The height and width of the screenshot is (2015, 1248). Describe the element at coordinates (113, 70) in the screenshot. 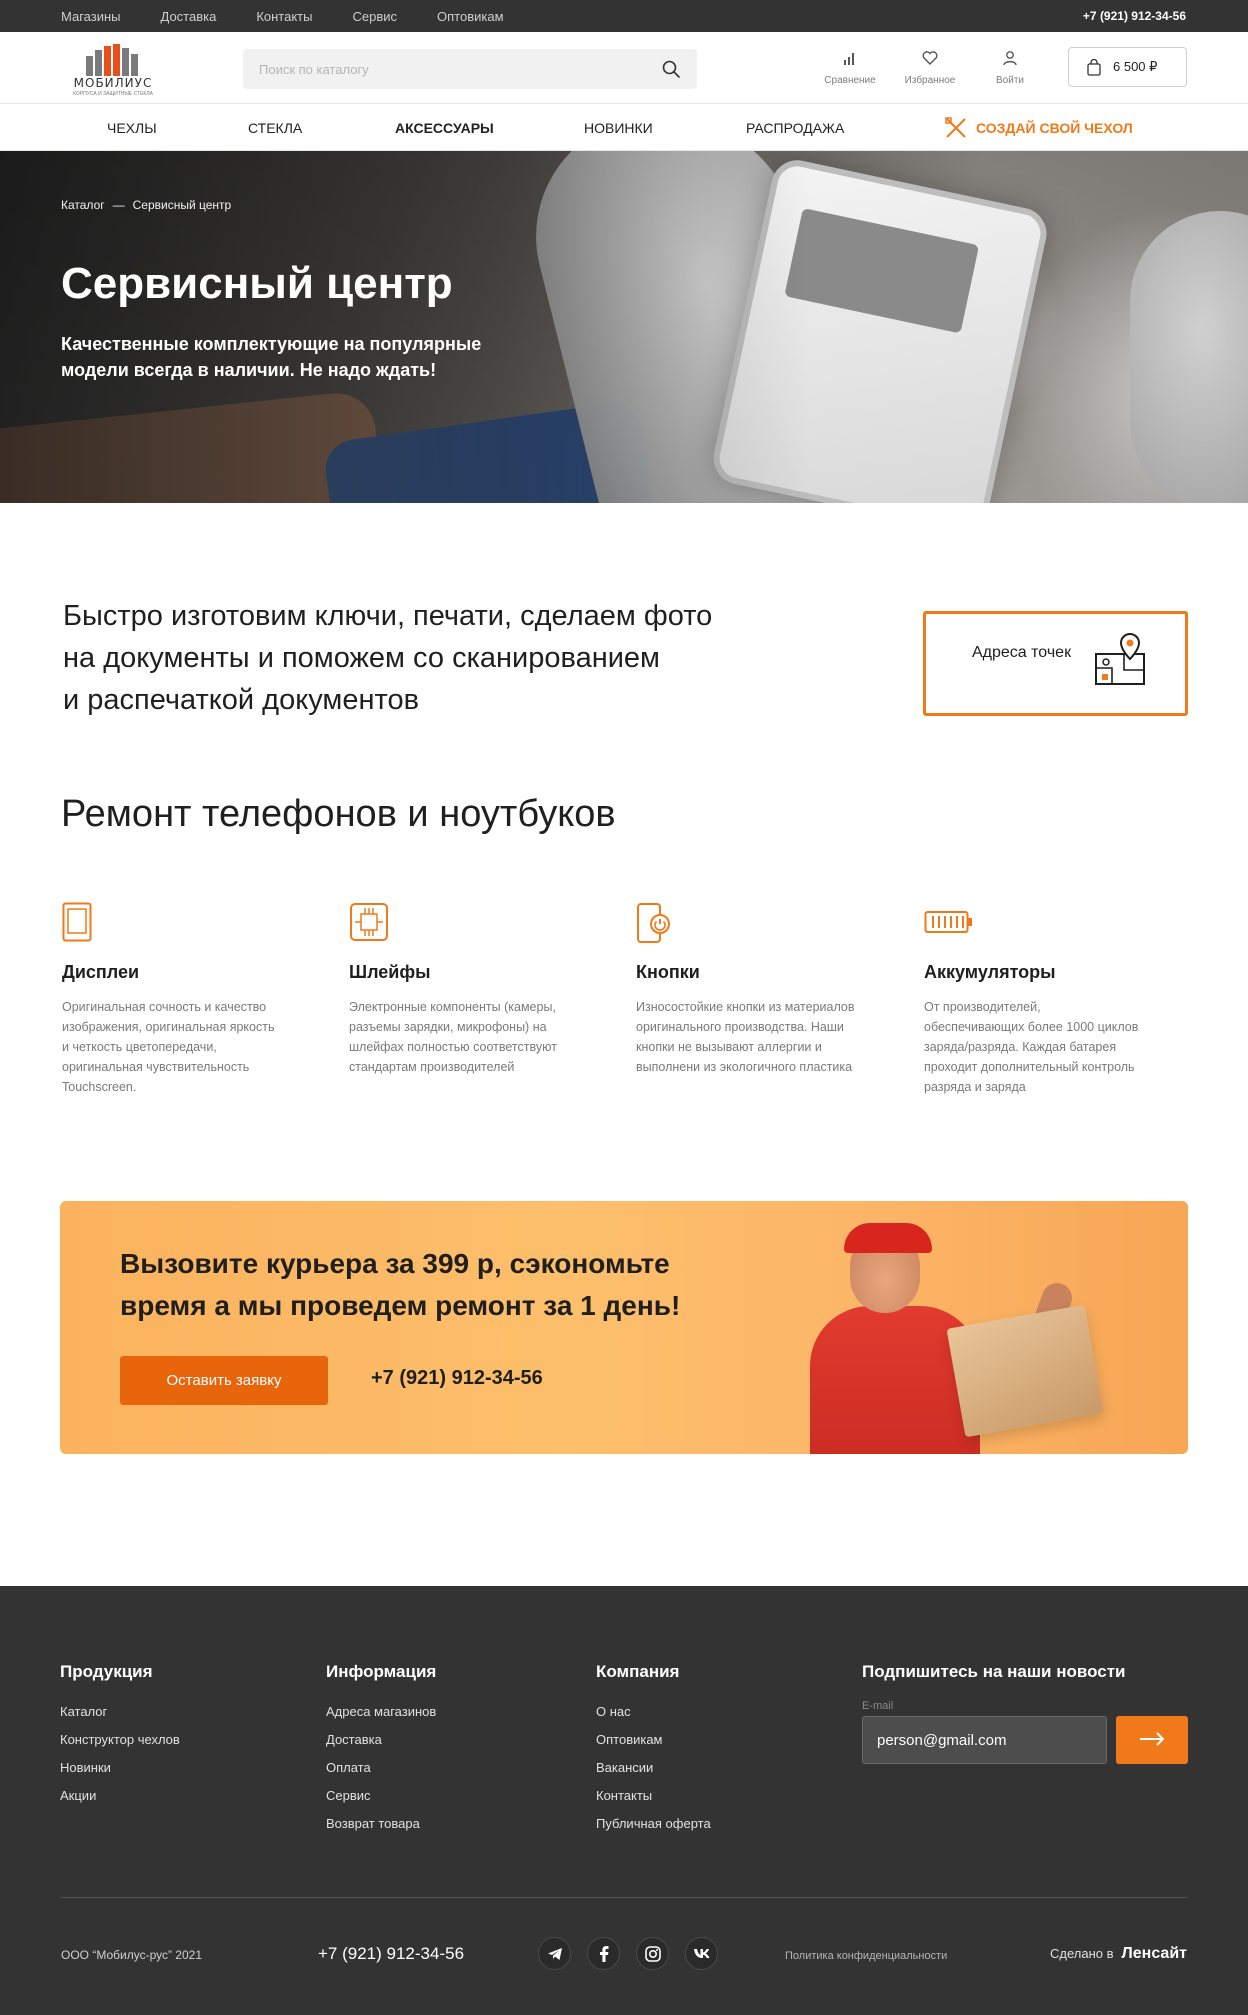

I see `logo: МОБИЛИУС КОРПУСА И ЗАЩИТНЫЕ СТЕКЛА` at that location.